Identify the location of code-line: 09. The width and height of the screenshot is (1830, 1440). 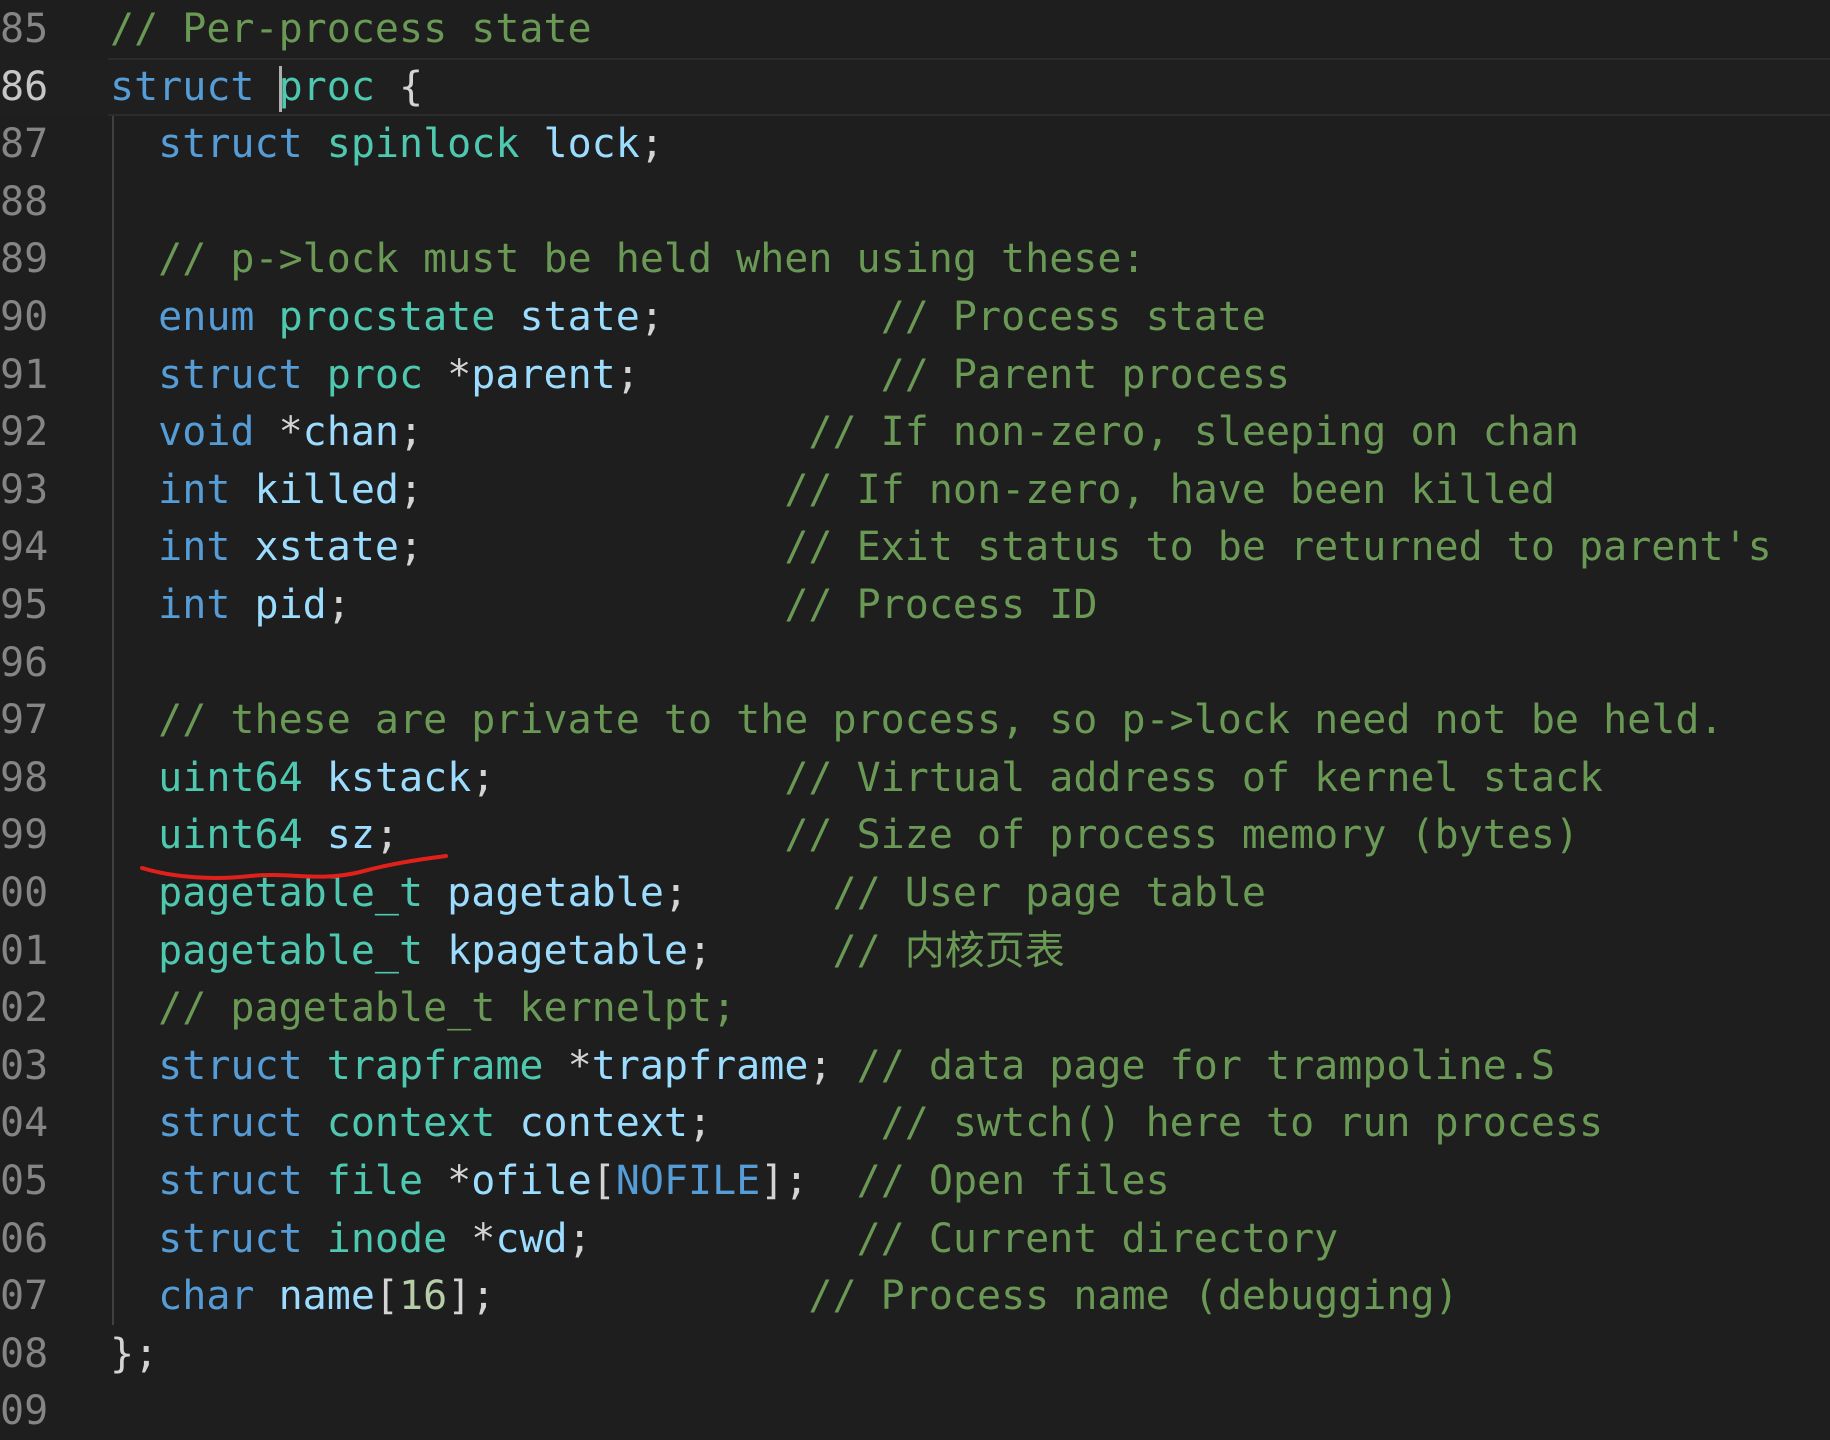
(915, 1411).